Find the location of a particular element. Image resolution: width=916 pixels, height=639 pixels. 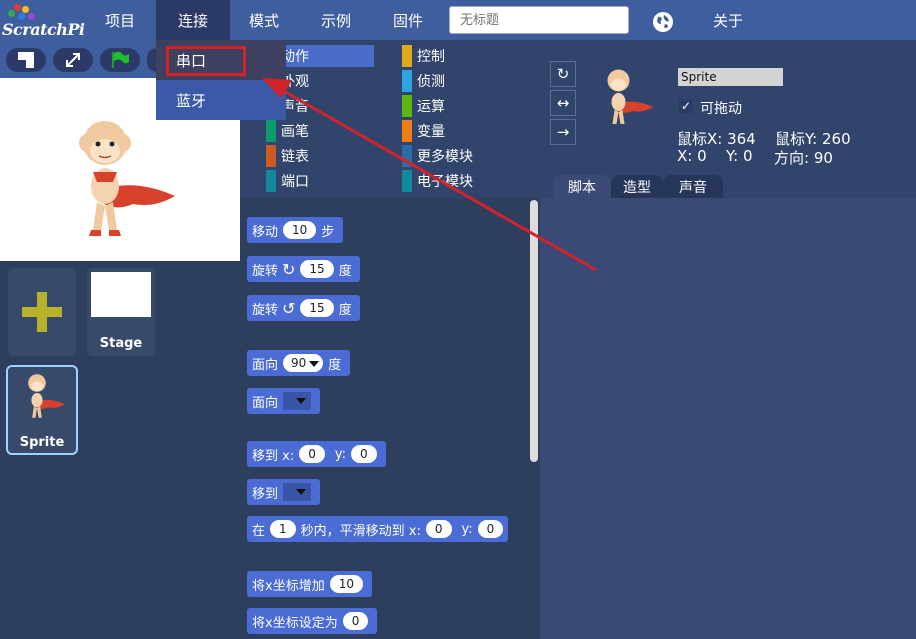

block-label: 在 is located at coordinates (259, 531).